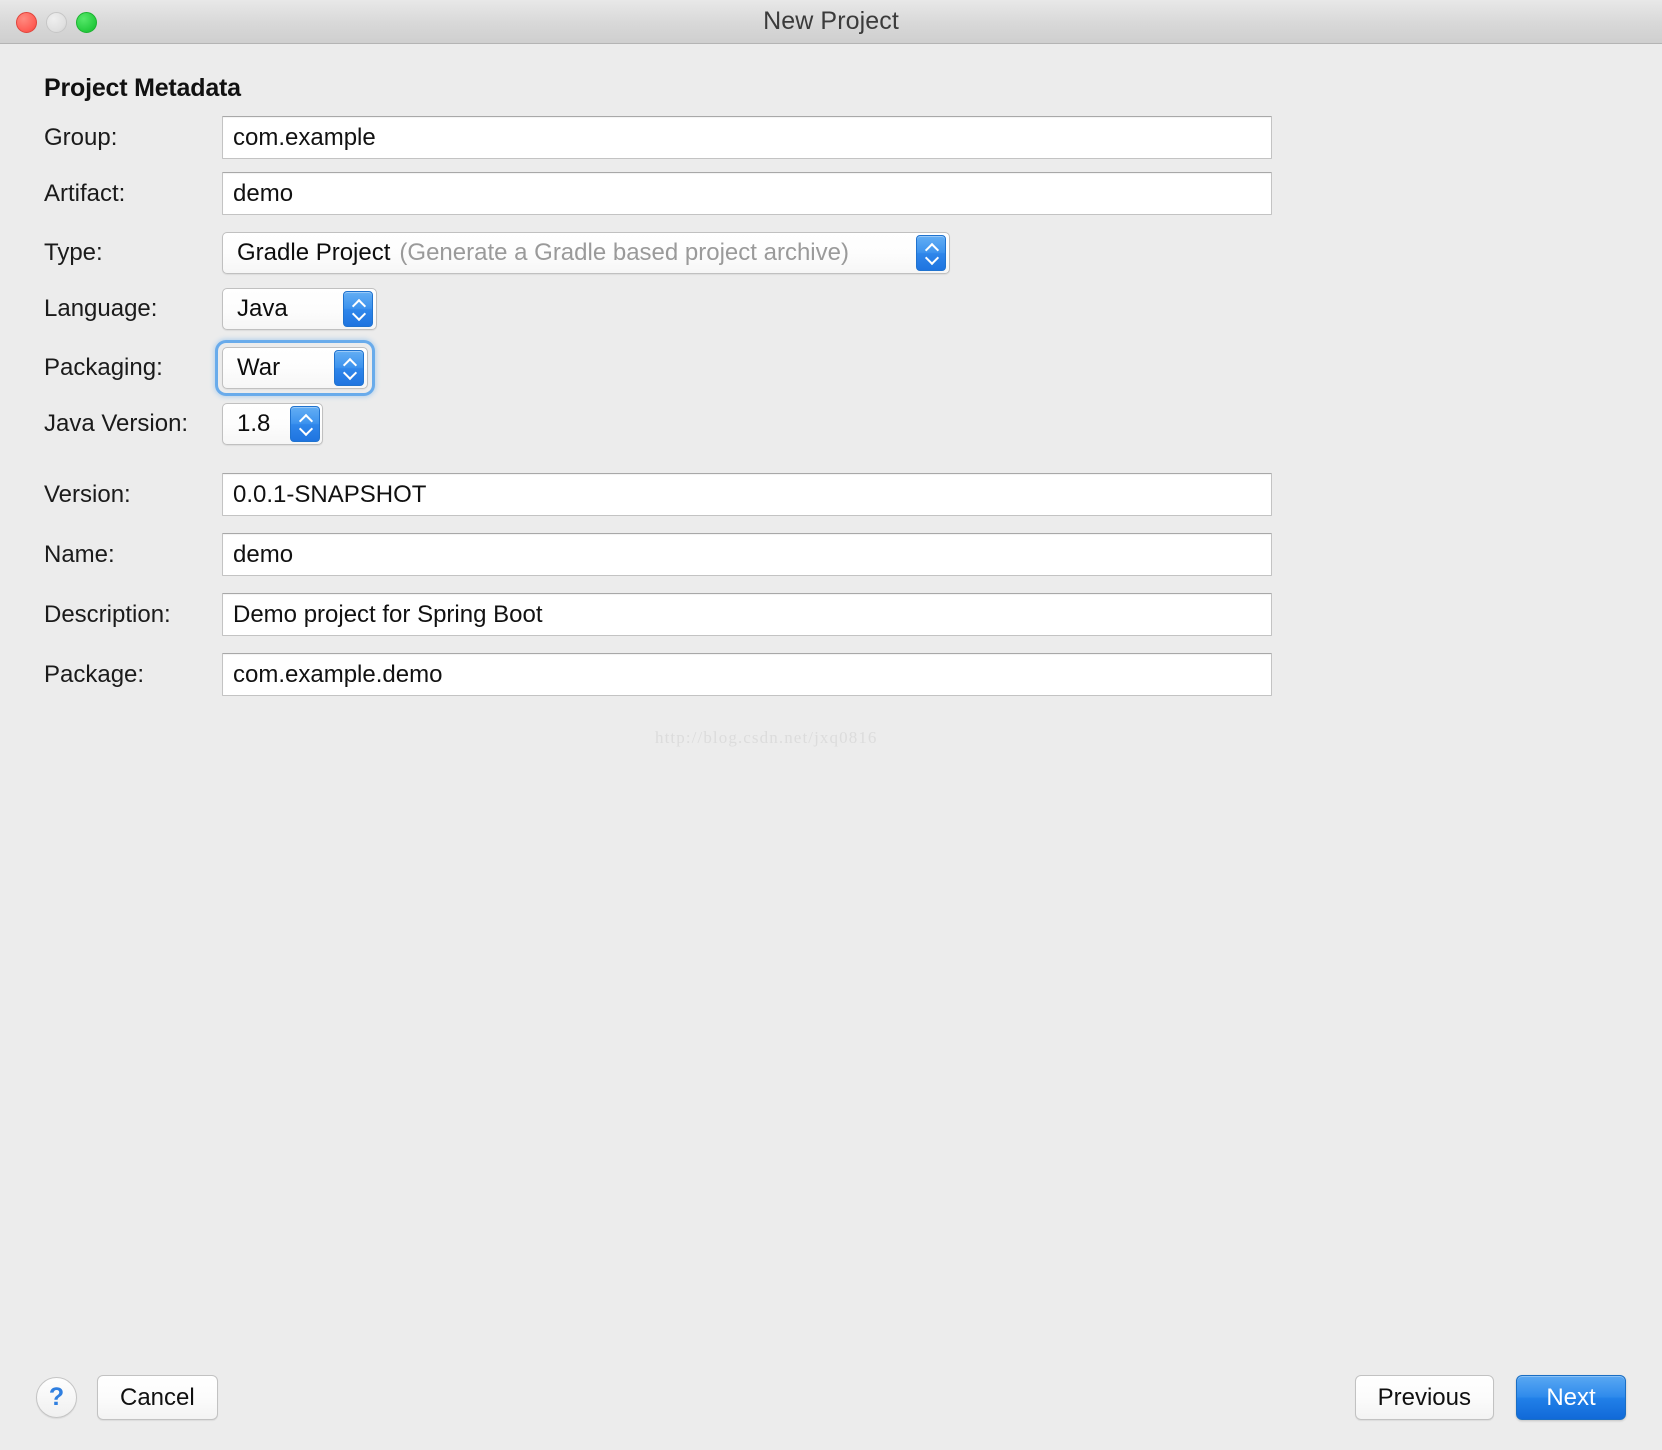 This screenshot has height=1450, width=1662. Describe the element at coordinates (86, 22) in the screenshot. I see `maximize-window-icon` at that location.